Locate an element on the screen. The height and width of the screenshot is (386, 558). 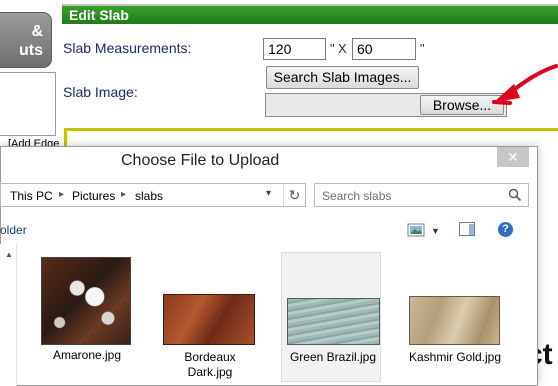
length-input: 120 is located at coordinates (294, 49).